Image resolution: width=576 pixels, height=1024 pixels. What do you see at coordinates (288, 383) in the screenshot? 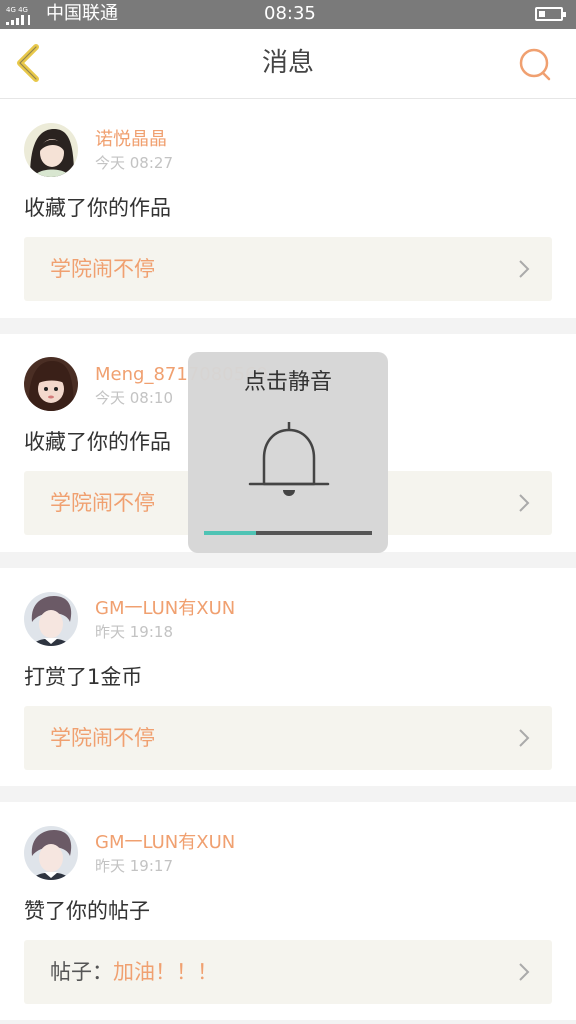
I see `mute-label: 点击静音` at bounding box center [288, 383].